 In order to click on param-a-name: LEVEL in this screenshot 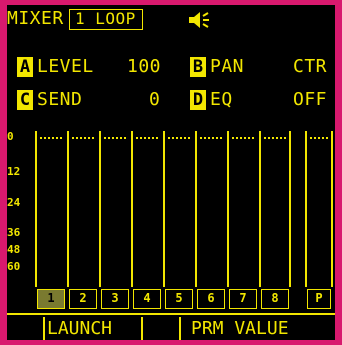, I will do `click(65, 66)`.